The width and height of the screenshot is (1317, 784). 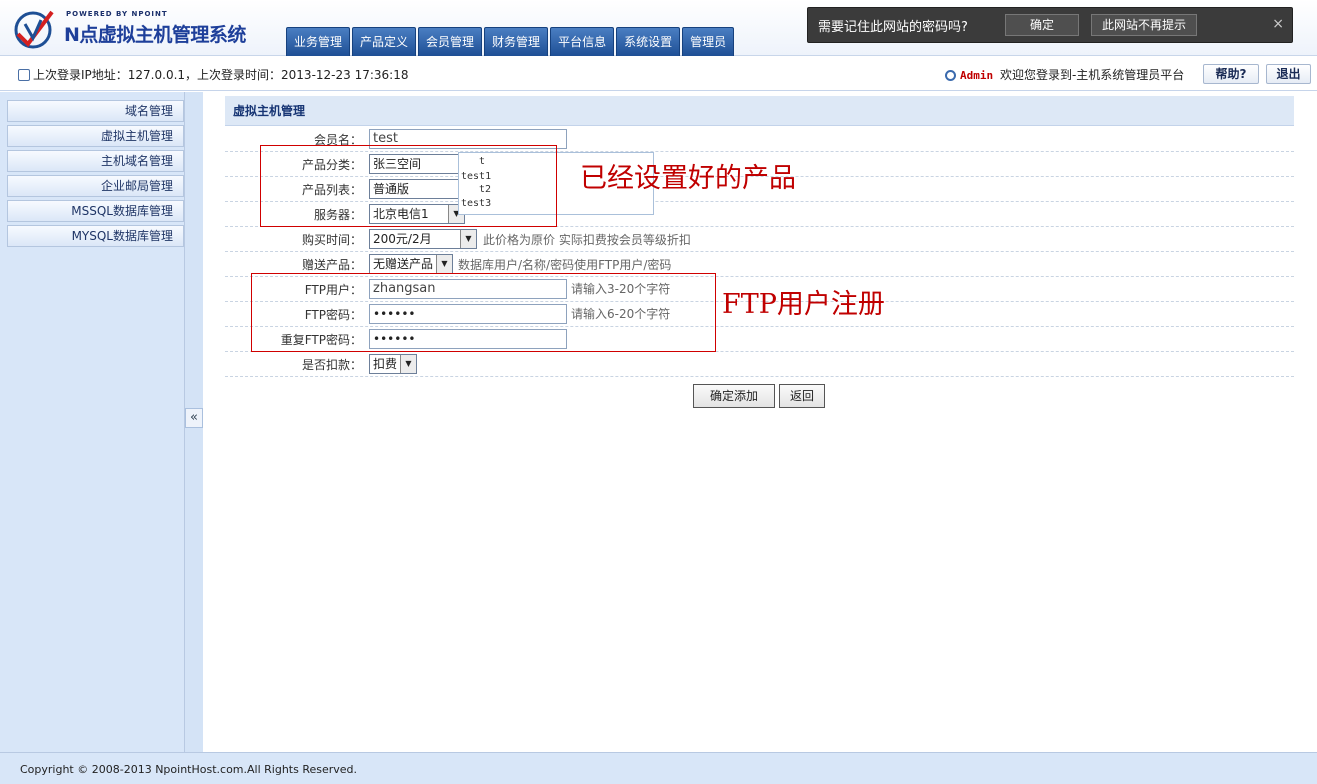 I want to click on form-row-deduct: 是否扣款： 扣费 ▼, so click(x=759, y=364).